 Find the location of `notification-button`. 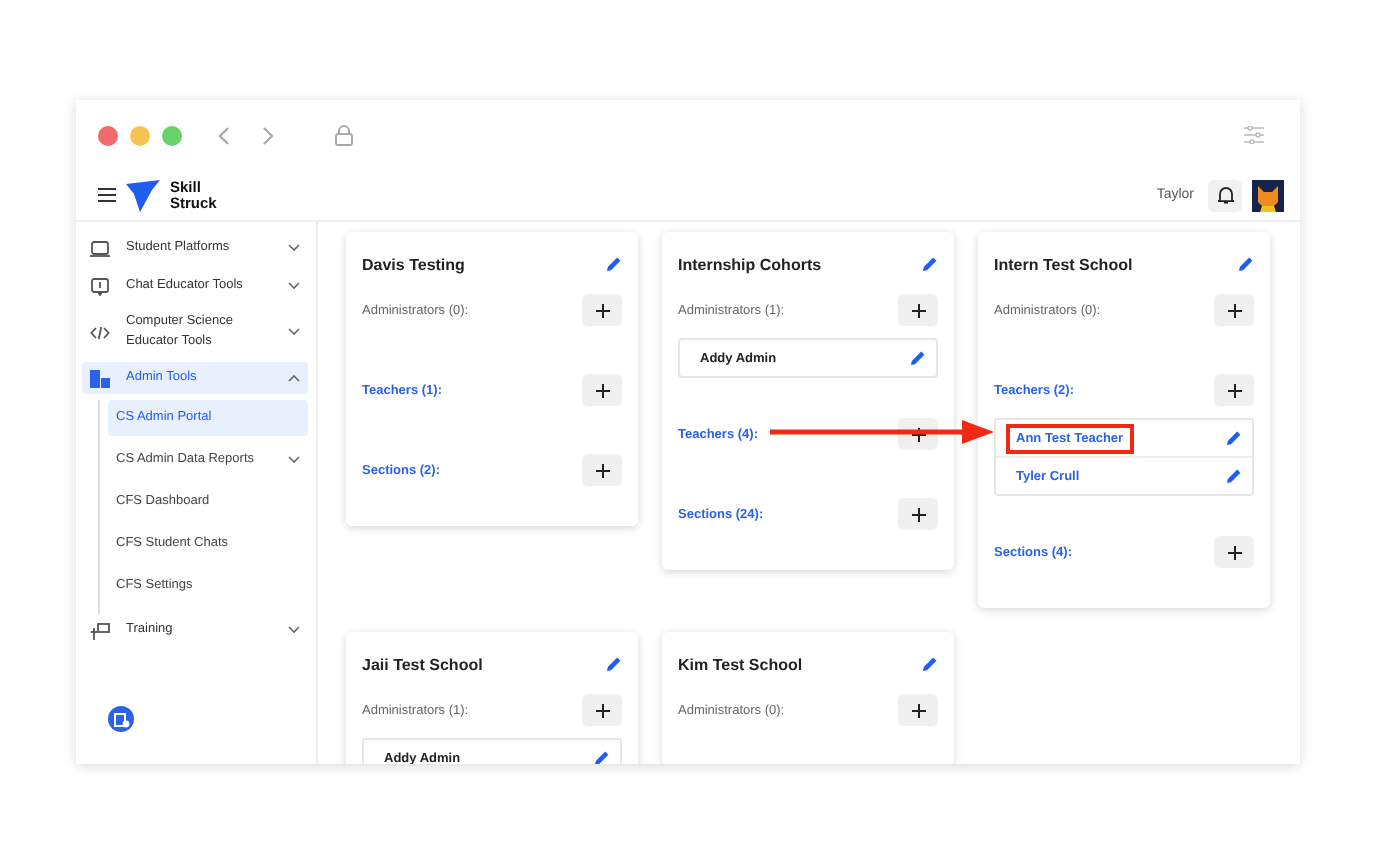

notification-button is located at coordinates (1225, 195).